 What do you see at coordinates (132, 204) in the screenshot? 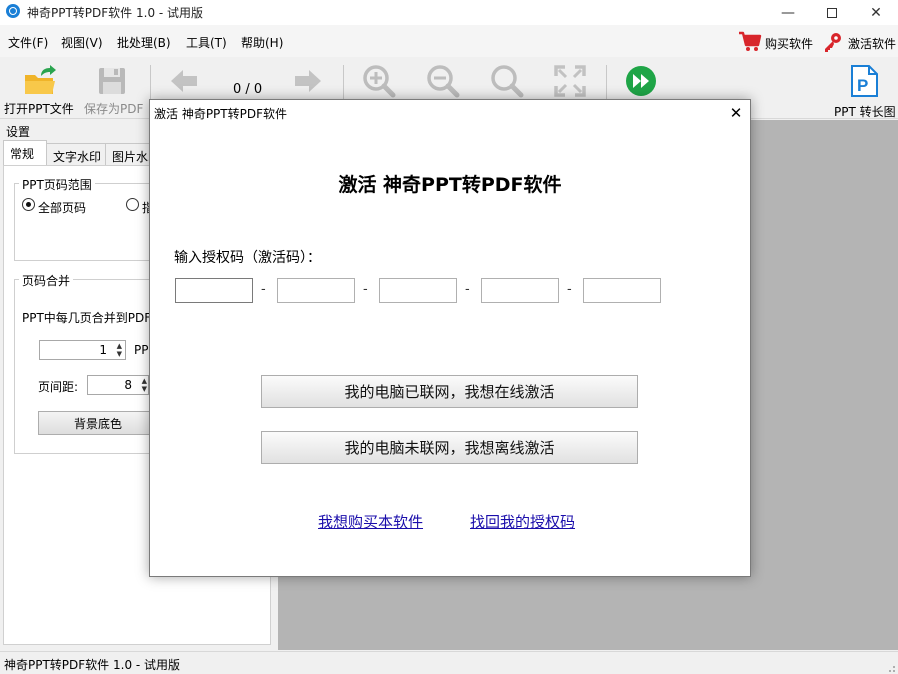
I see `radio-specify-pages` at bounding box center [132, 204].